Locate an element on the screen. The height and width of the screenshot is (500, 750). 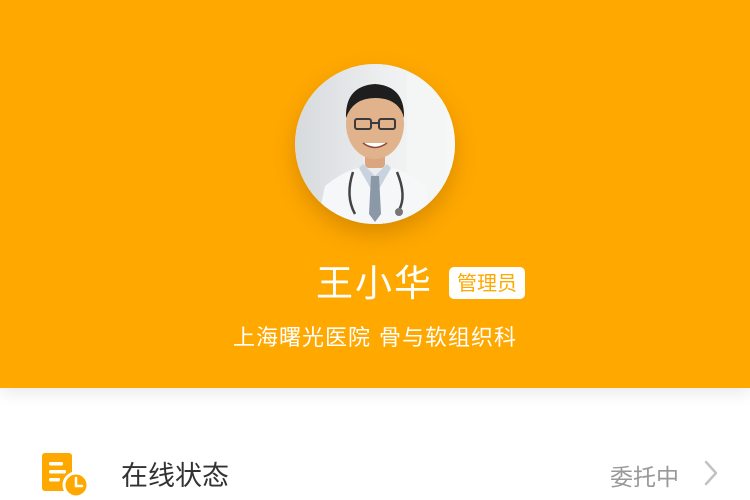
name-row: 王小华 管理员 is located at coordinates (375, 284).